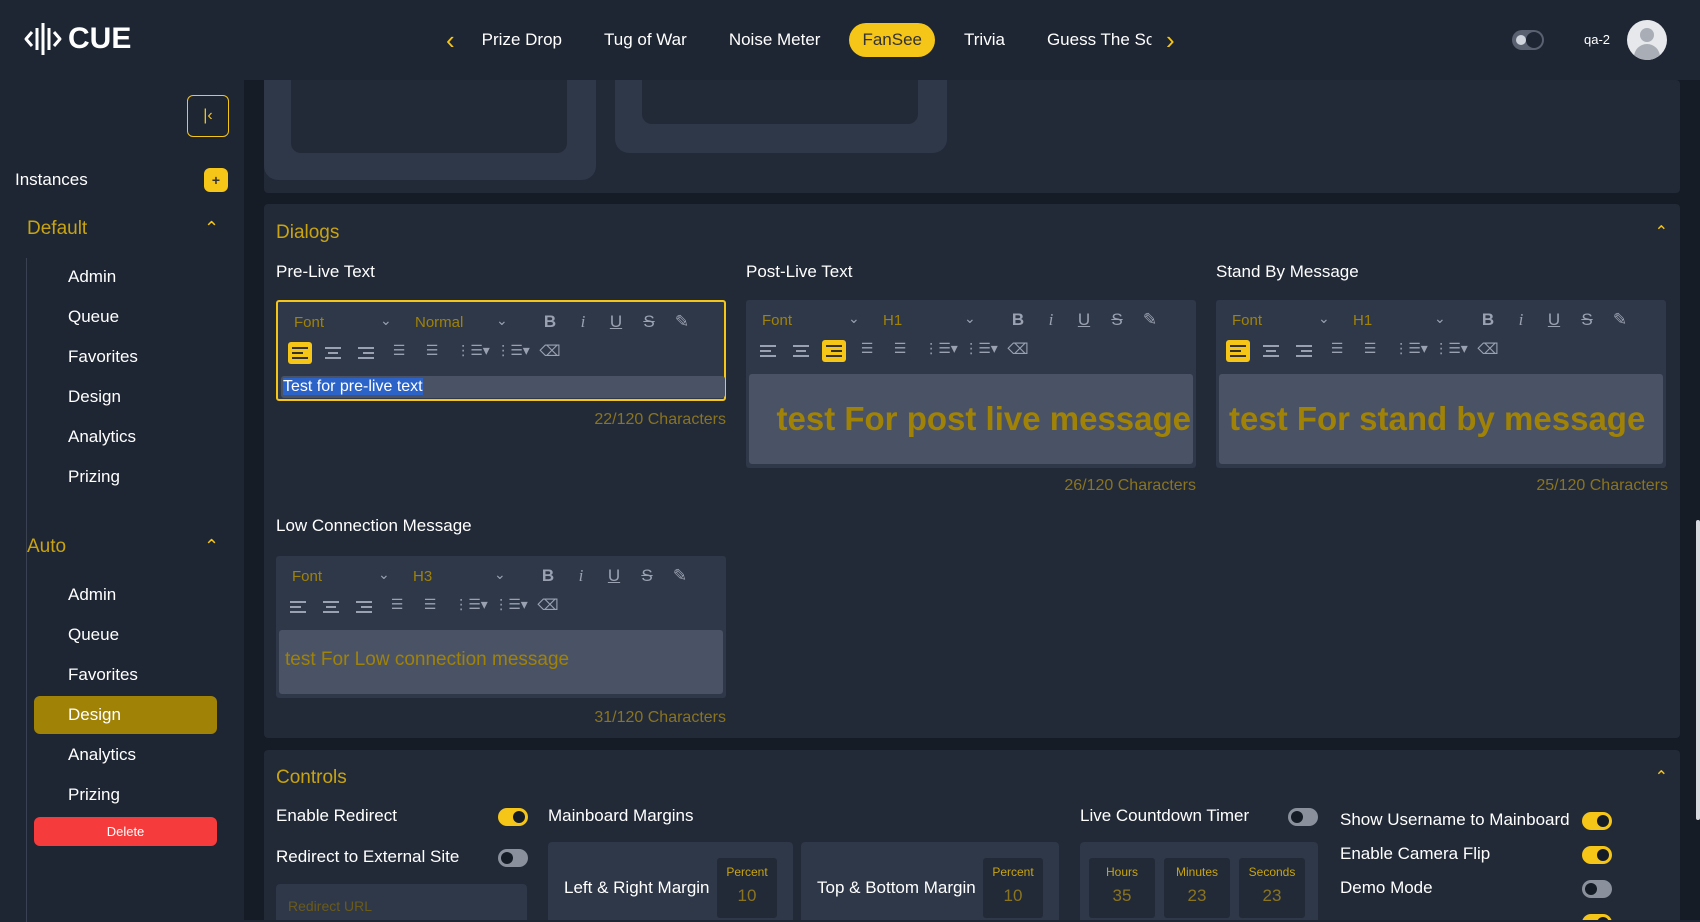 The height and width of the screenshot is (922, 1700). I want to click on hours-value: 35, so click(1122, 896).